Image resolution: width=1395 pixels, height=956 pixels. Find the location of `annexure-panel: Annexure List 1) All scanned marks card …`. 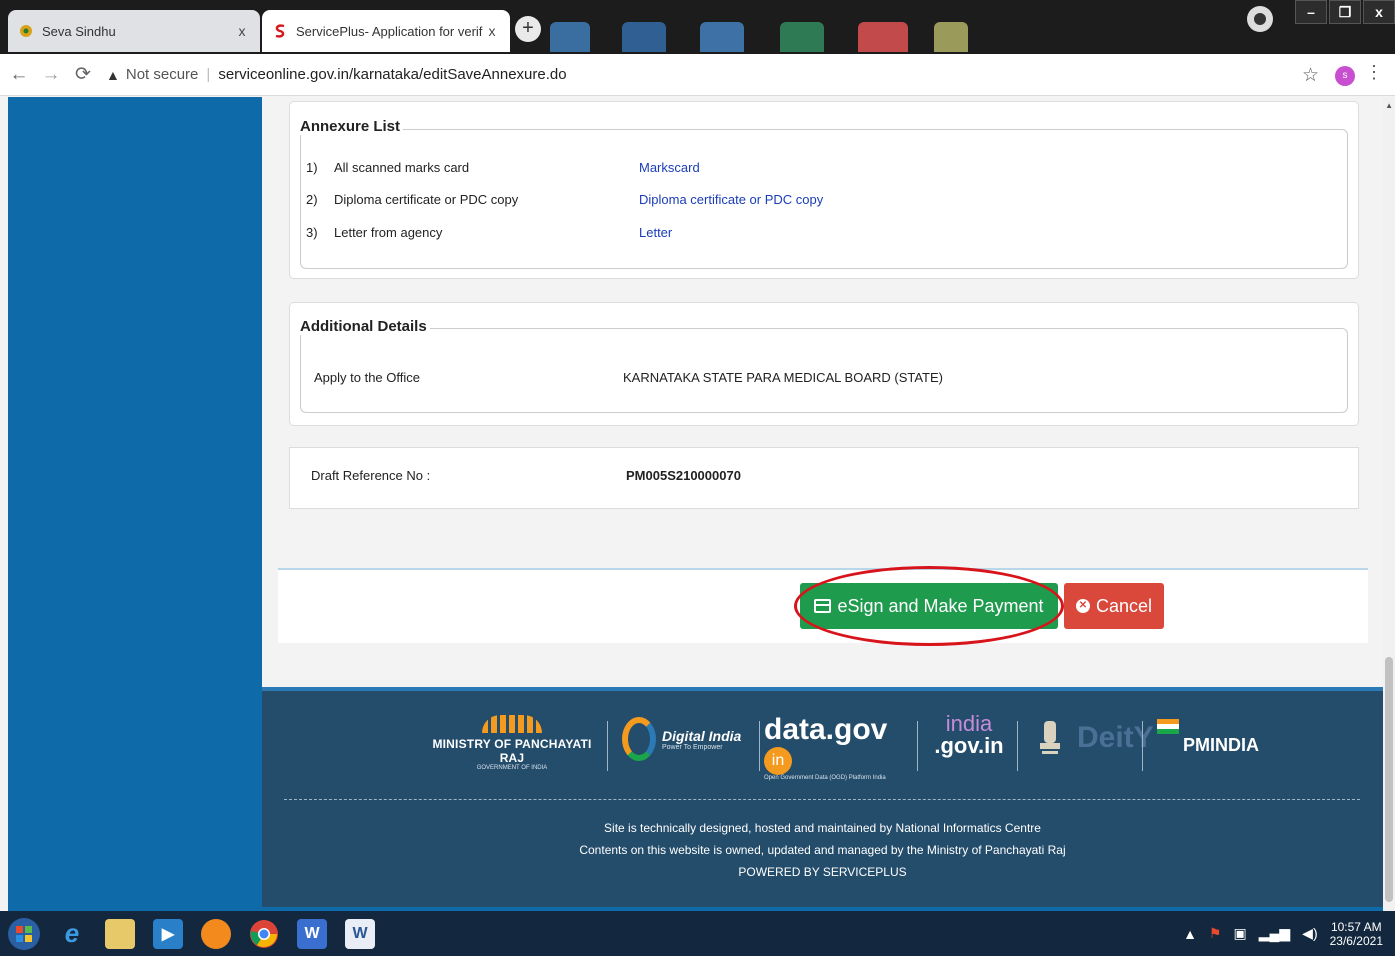

annexure-panel: Annexure List 1) All scanned marks card … is located at coordinates (824, 190).